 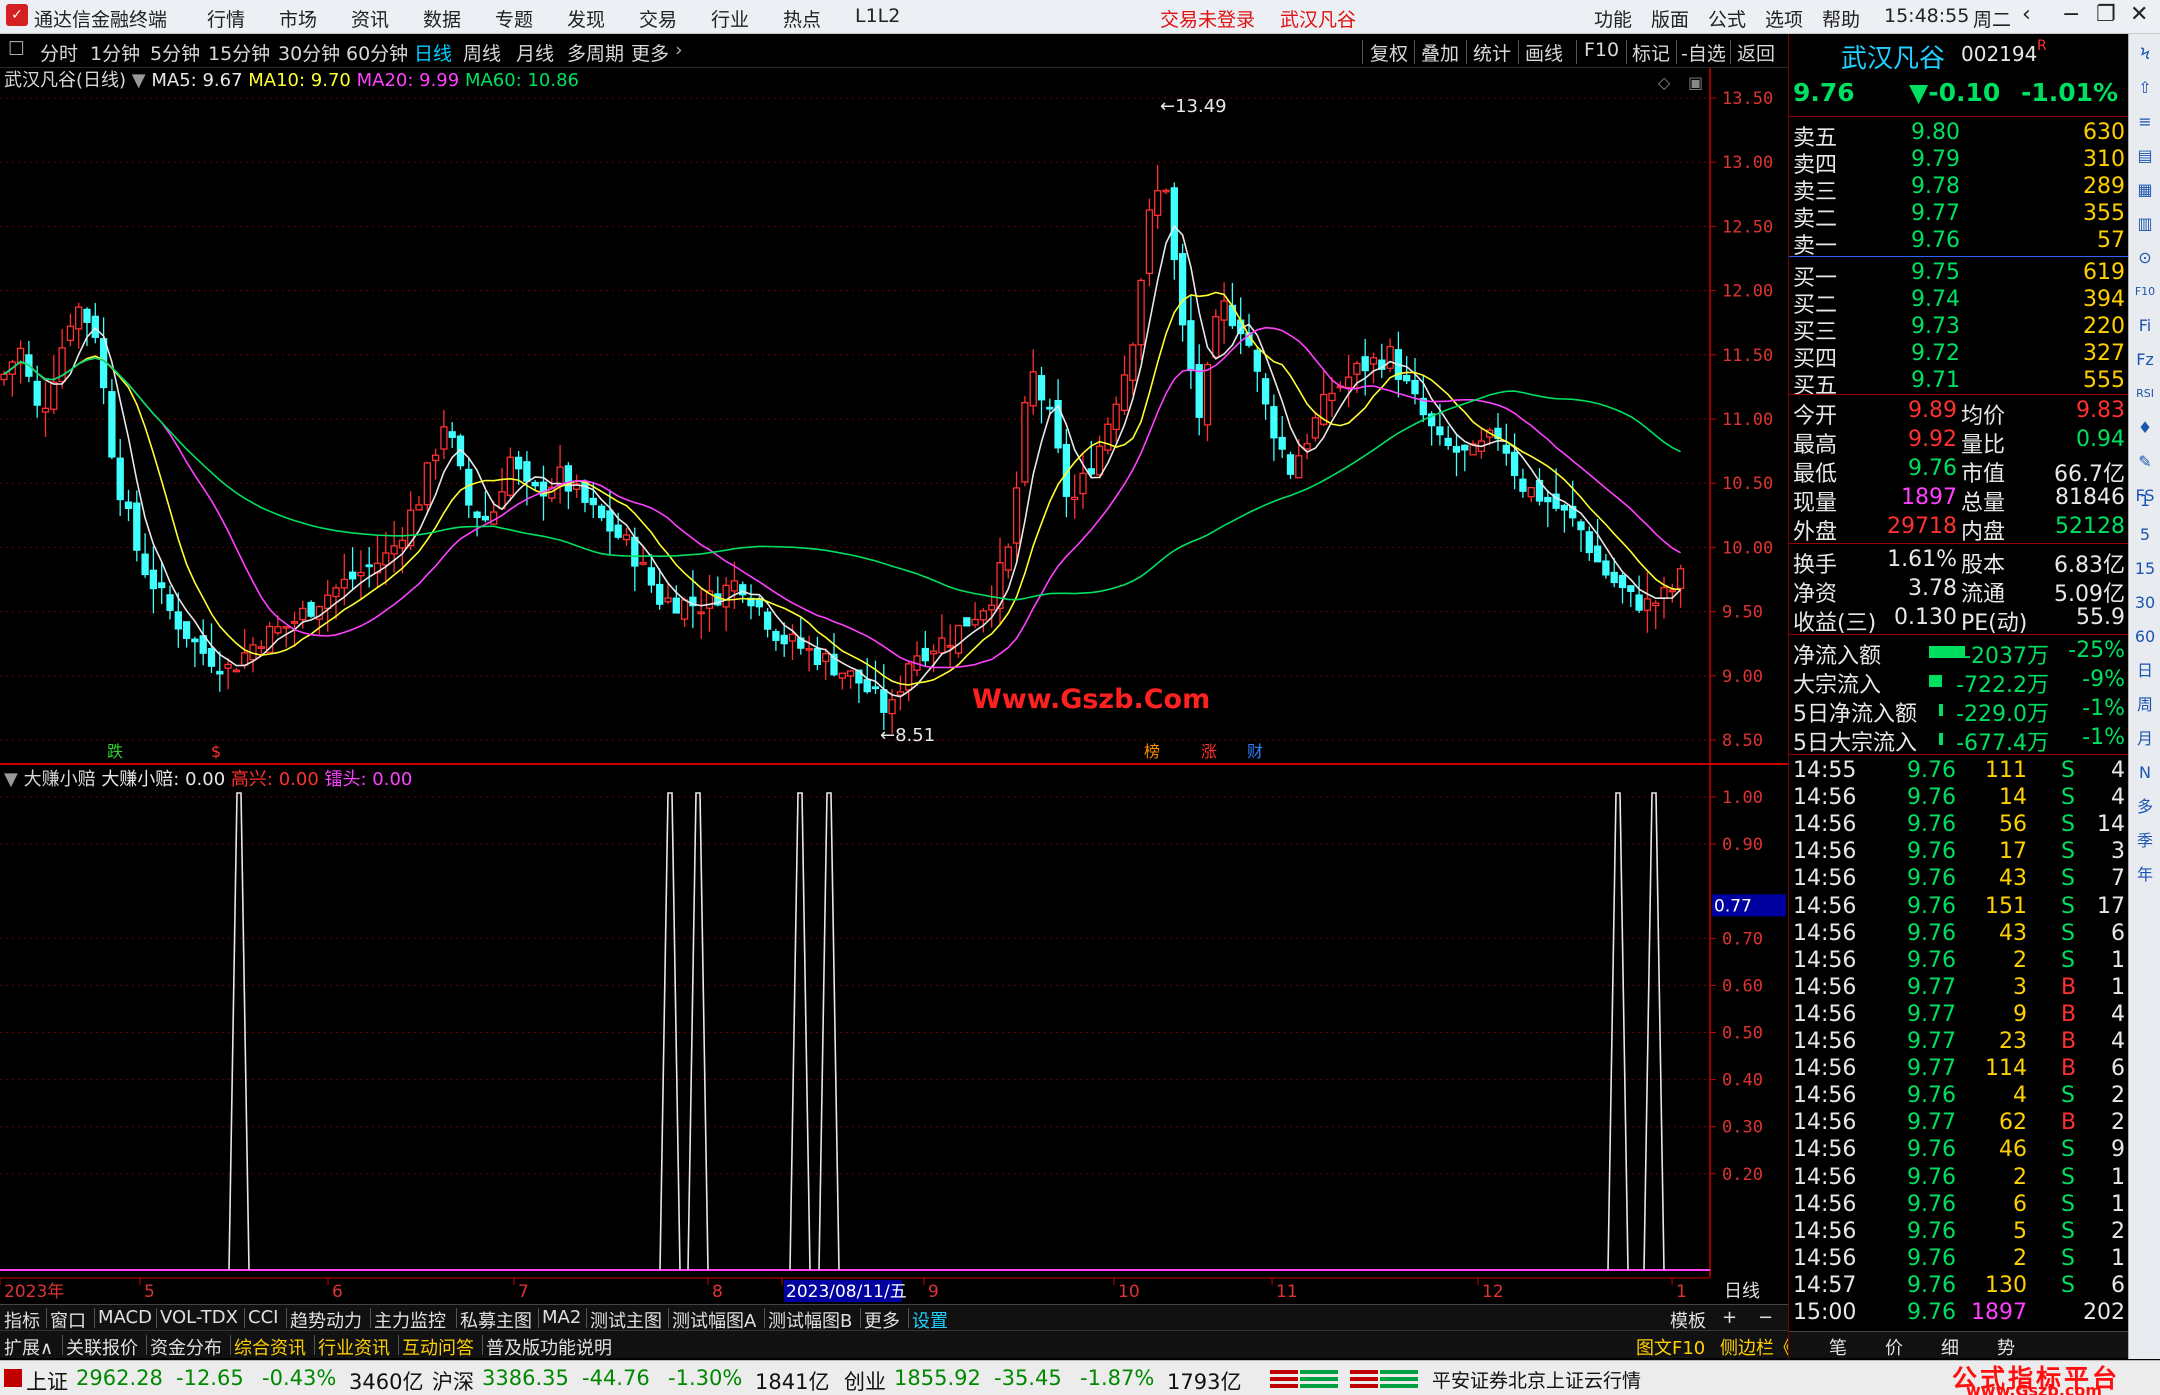 What do you see at coordinates (2145, 428) in the screenshot?
I see `rail-button-11: ♦` at bounding box center [2145, 428].